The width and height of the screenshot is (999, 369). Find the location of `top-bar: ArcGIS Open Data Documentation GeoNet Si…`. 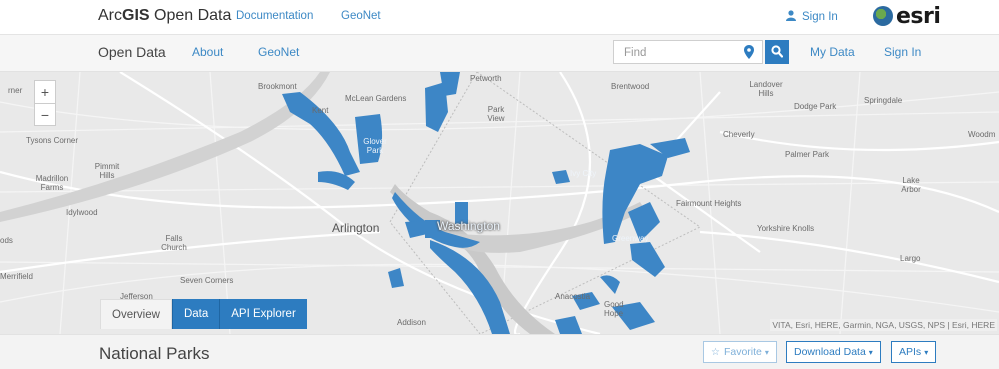

top-bar: ArcGIS Open Data Documentation GeoNet Si… is located at coordinates (499, 17).